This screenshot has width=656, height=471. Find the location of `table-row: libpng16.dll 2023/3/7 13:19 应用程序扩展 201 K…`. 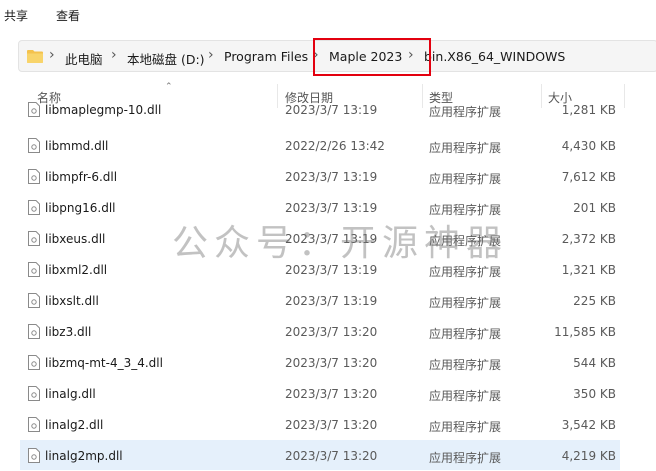

table-row: libpng16.dll 2023/3/7 13:19 应用程序扩展 201 K… is located at coordinates (320, 207).